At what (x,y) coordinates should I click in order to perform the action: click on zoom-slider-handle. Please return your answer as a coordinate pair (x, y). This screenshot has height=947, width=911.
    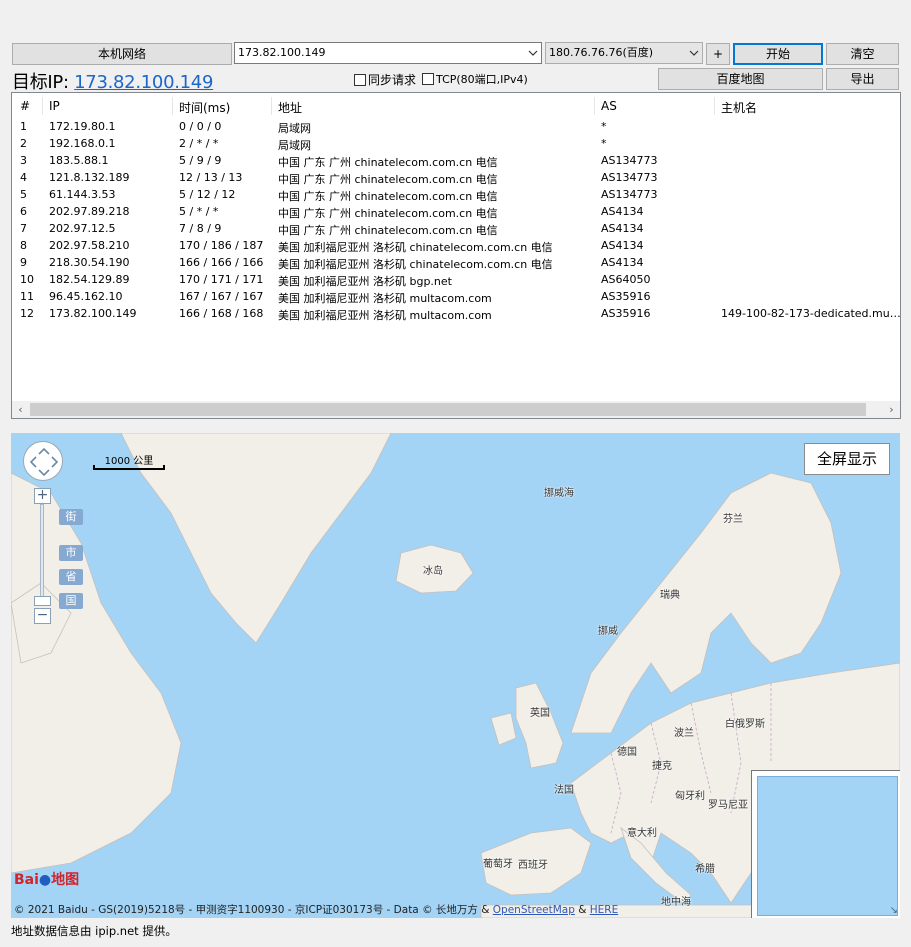
    Looking at the image, I should click on (42, 601).